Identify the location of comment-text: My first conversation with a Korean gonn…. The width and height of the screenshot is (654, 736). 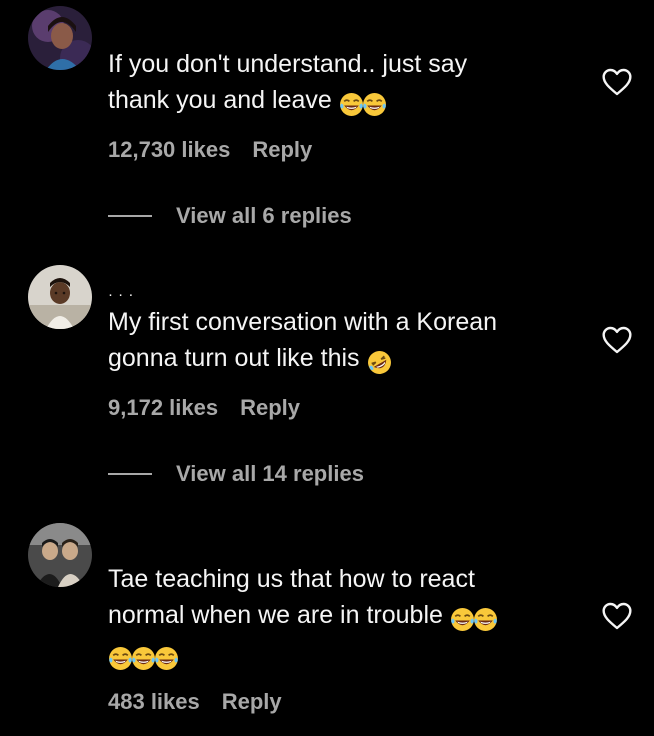
(348, 341).